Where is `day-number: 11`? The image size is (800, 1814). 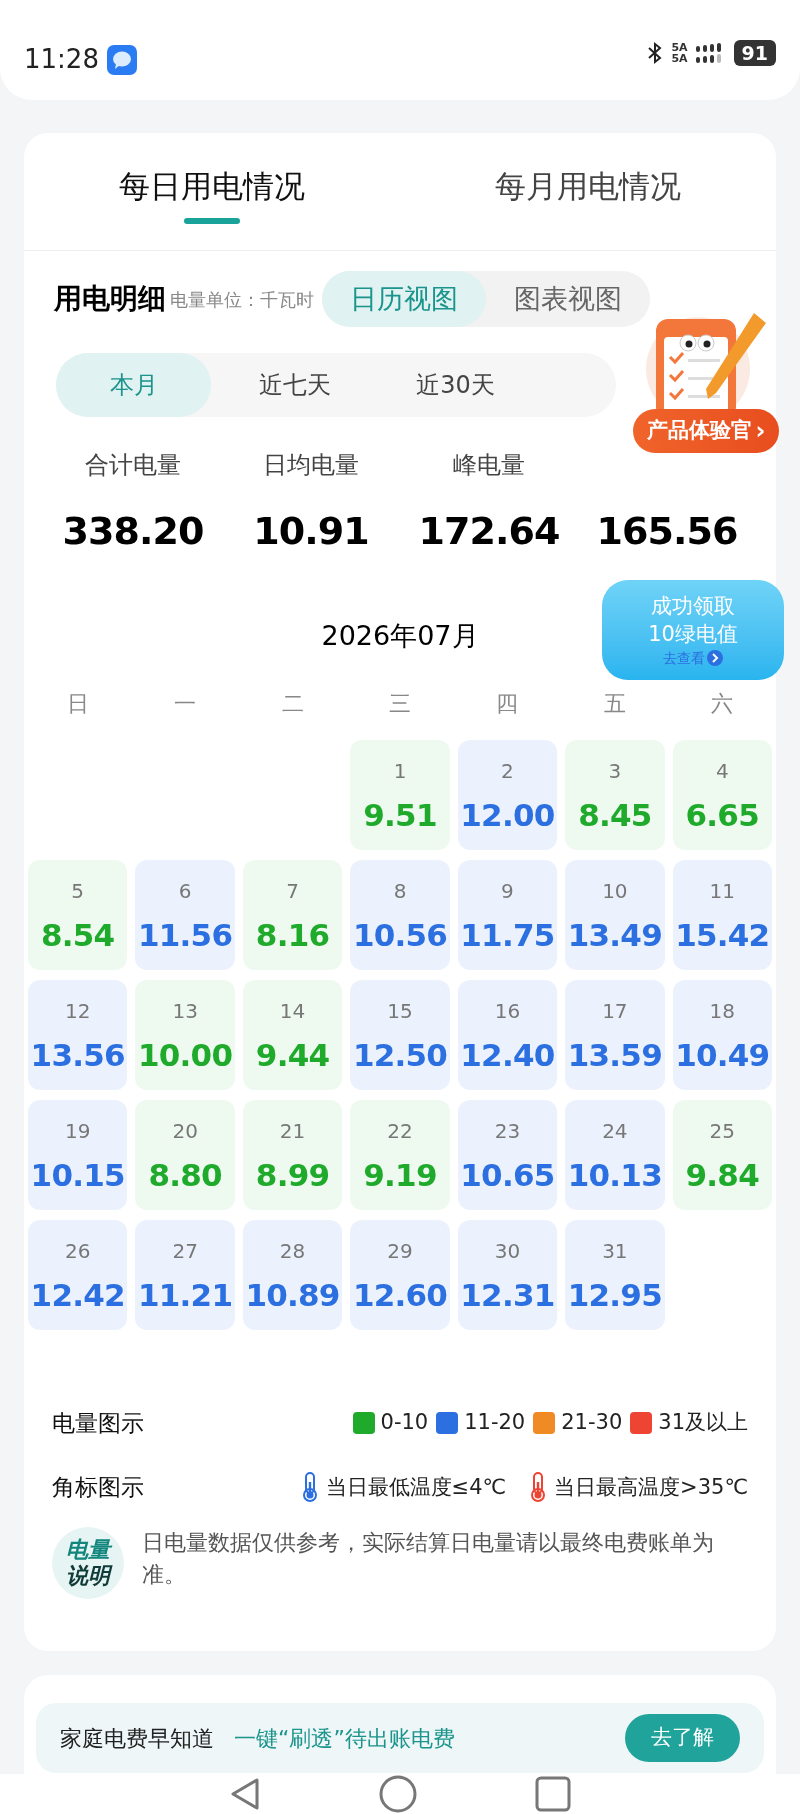
day-number: 11 is located at coordinates (722, 891).